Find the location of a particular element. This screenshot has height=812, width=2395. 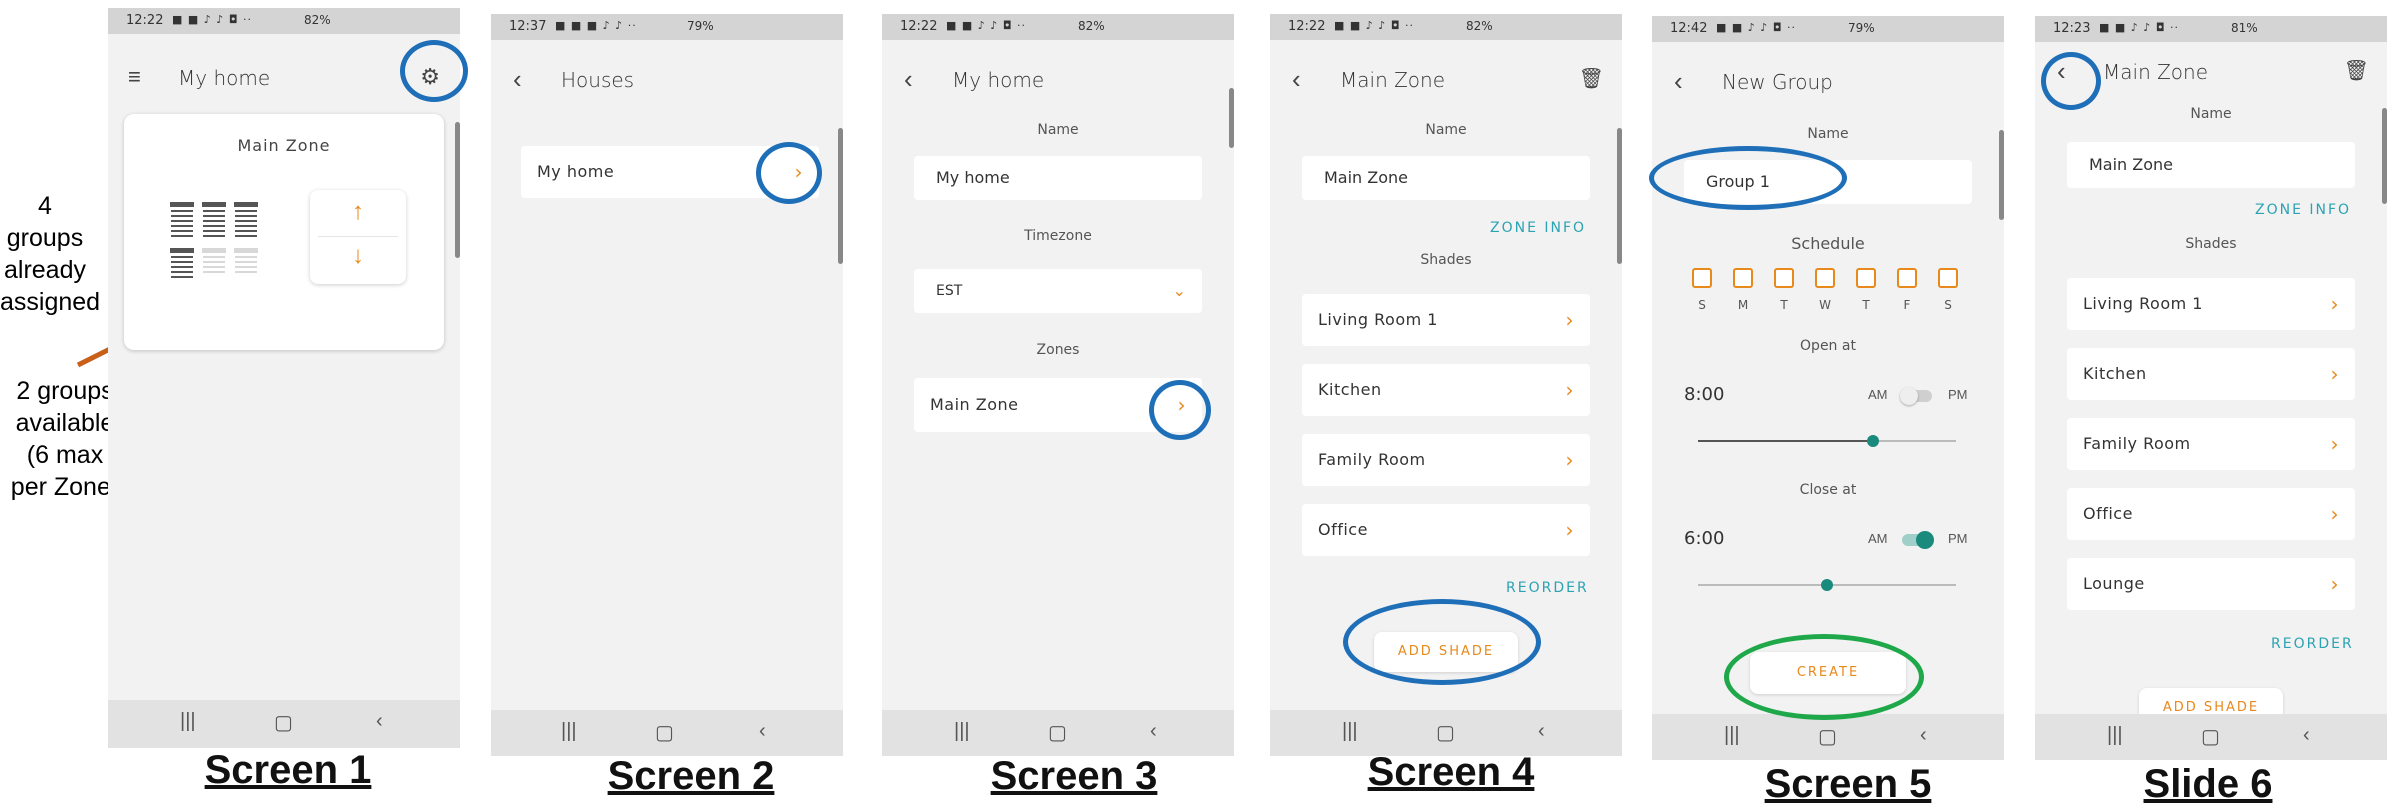

status-bar: 12:22 ■ ■ ♪ ♪ ◘ ·· 82% is located at coordinates (1446, 27).